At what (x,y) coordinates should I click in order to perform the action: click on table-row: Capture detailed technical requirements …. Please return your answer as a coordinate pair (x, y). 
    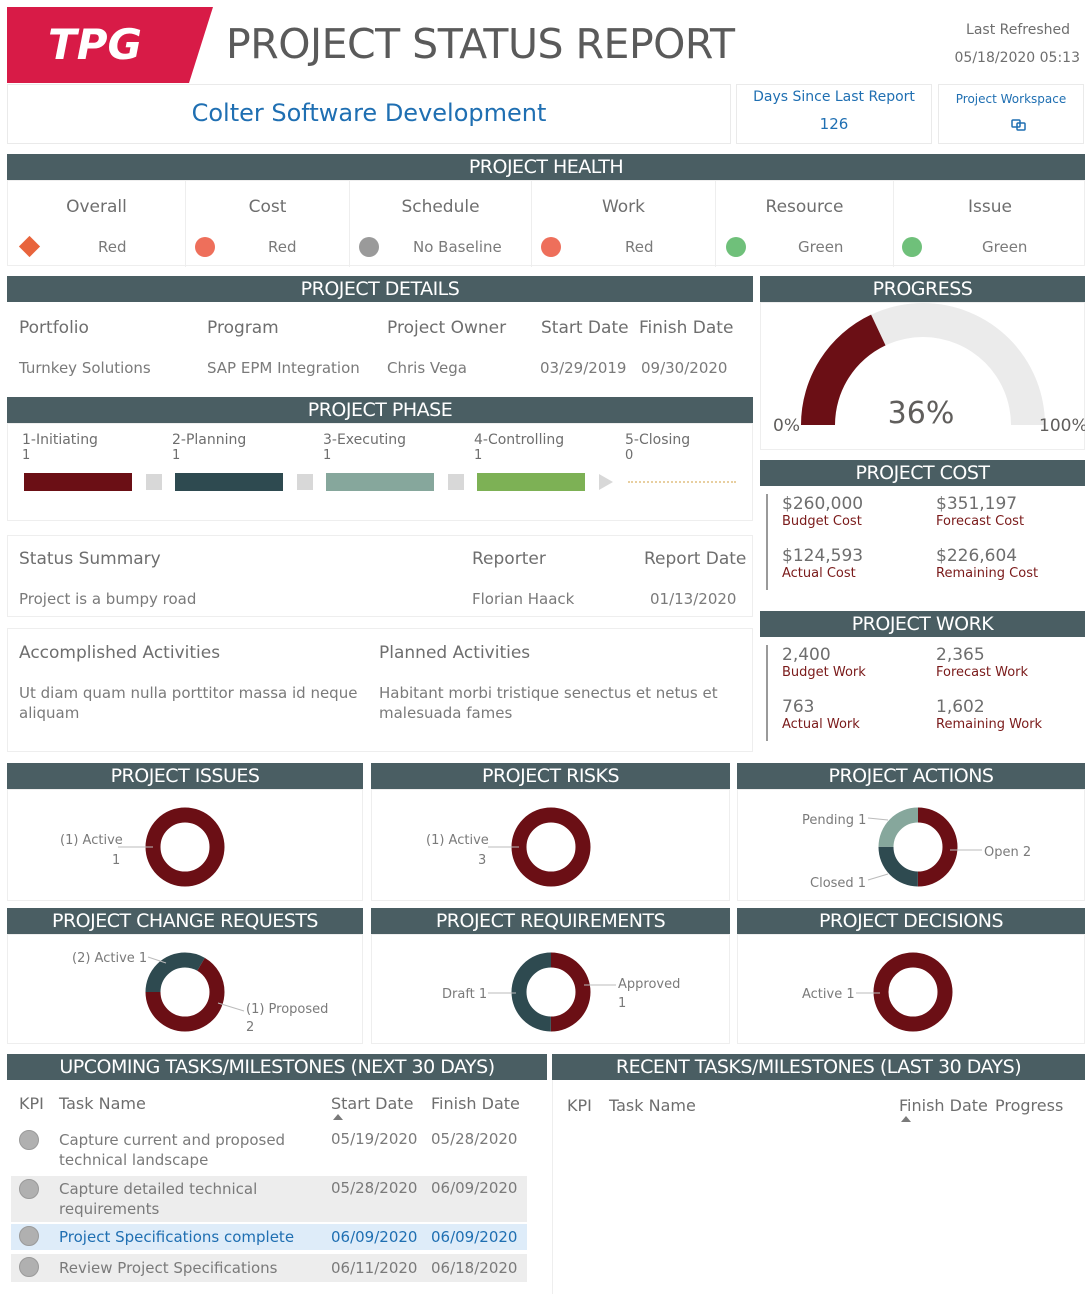
    Looking at the image, I should click on (269, 1199).